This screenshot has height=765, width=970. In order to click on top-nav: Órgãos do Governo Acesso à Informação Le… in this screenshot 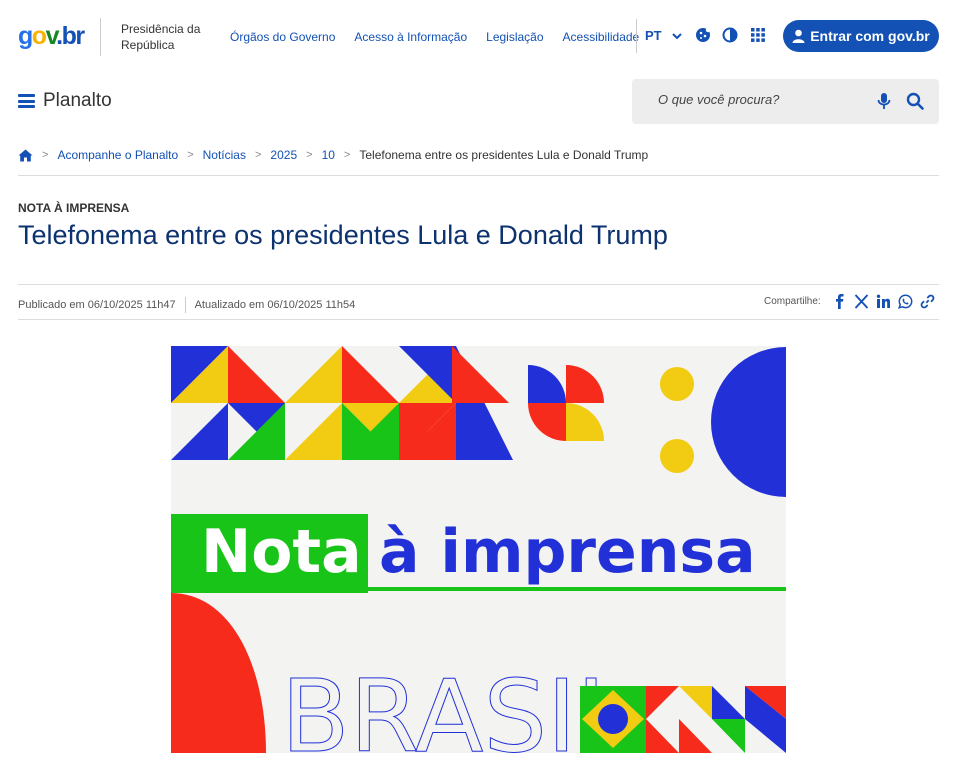, I will do `click(434, 37)`.